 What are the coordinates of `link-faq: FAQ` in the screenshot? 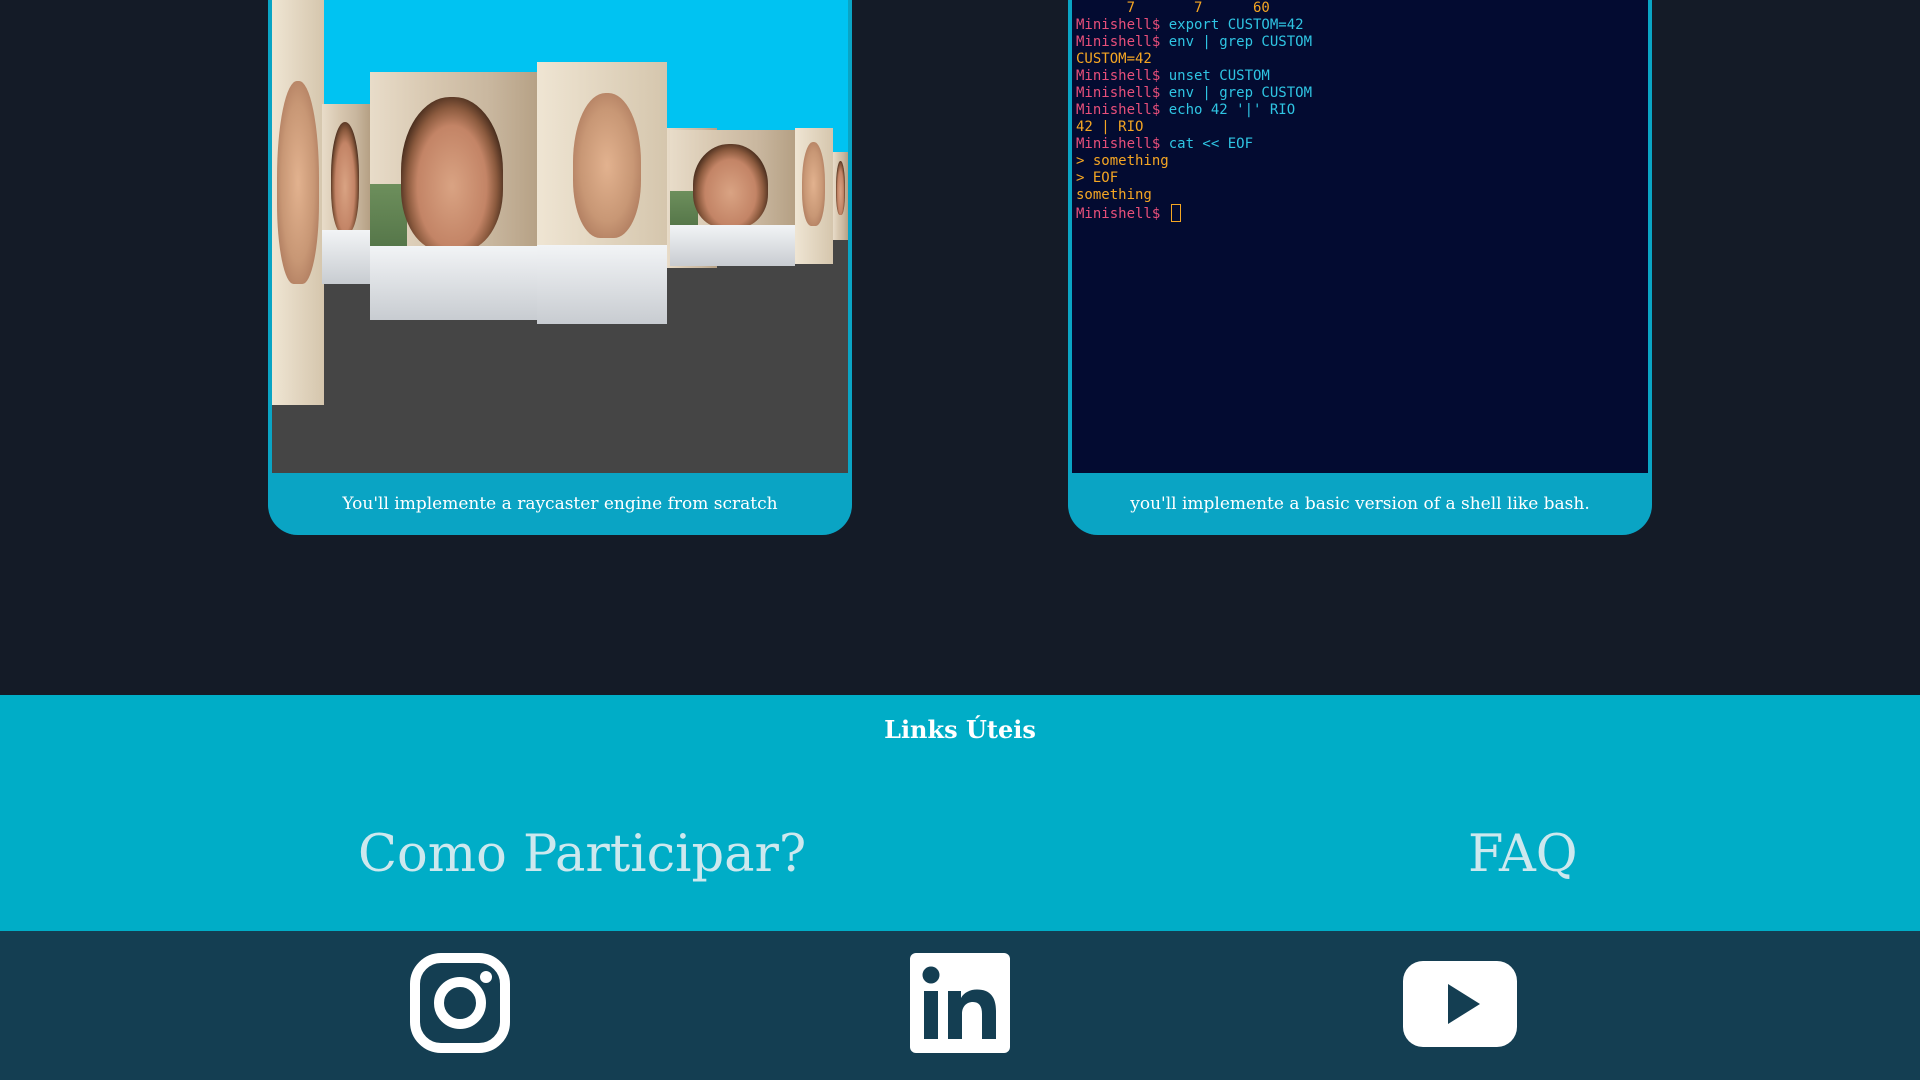 It's located at (1523, 854).